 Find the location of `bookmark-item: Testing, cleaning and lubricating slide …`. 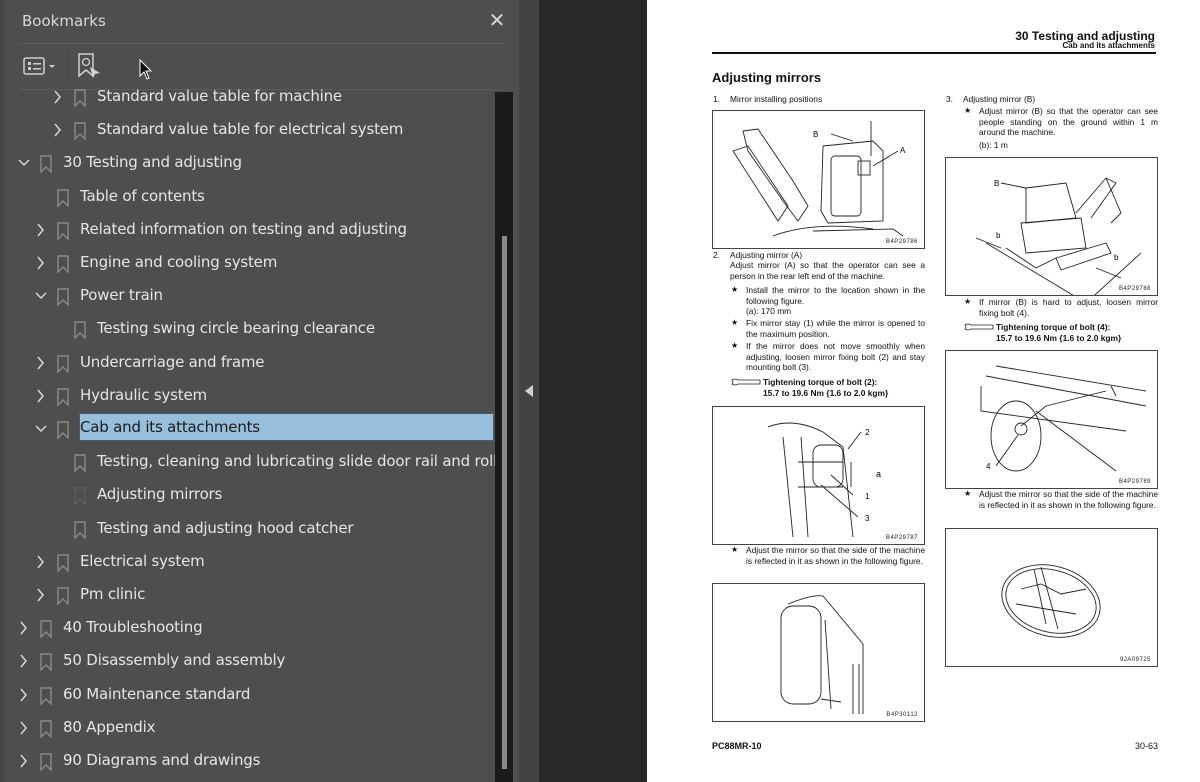

bookmark-item: Testing, cleaning and lubricating slide … is located at coordinates (250, 462).